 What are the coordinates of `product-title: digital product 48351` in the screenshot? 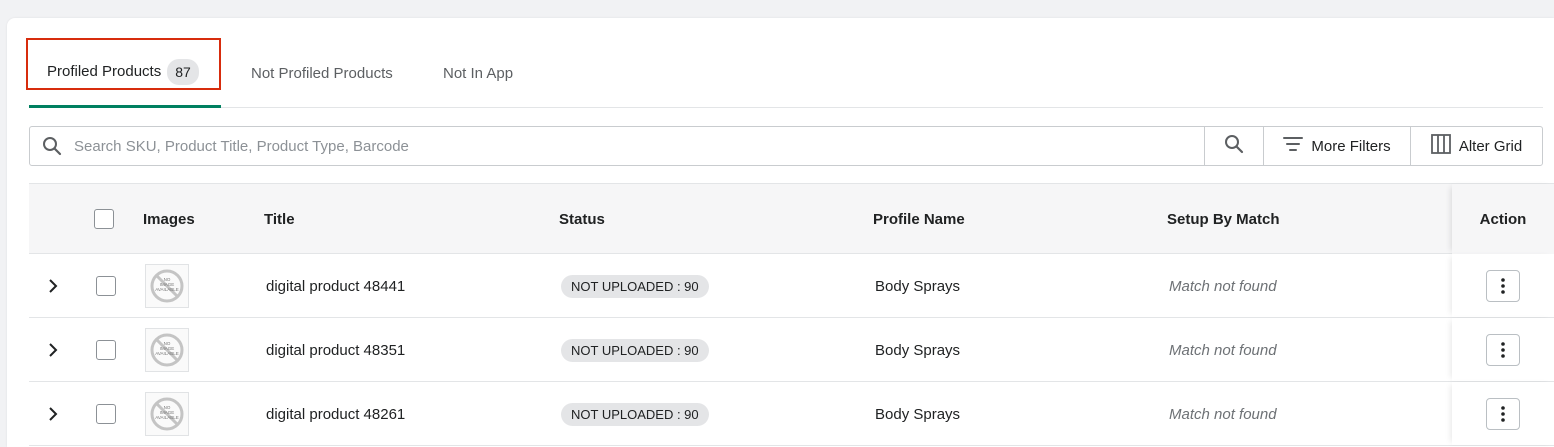 It's located at (335, 350).